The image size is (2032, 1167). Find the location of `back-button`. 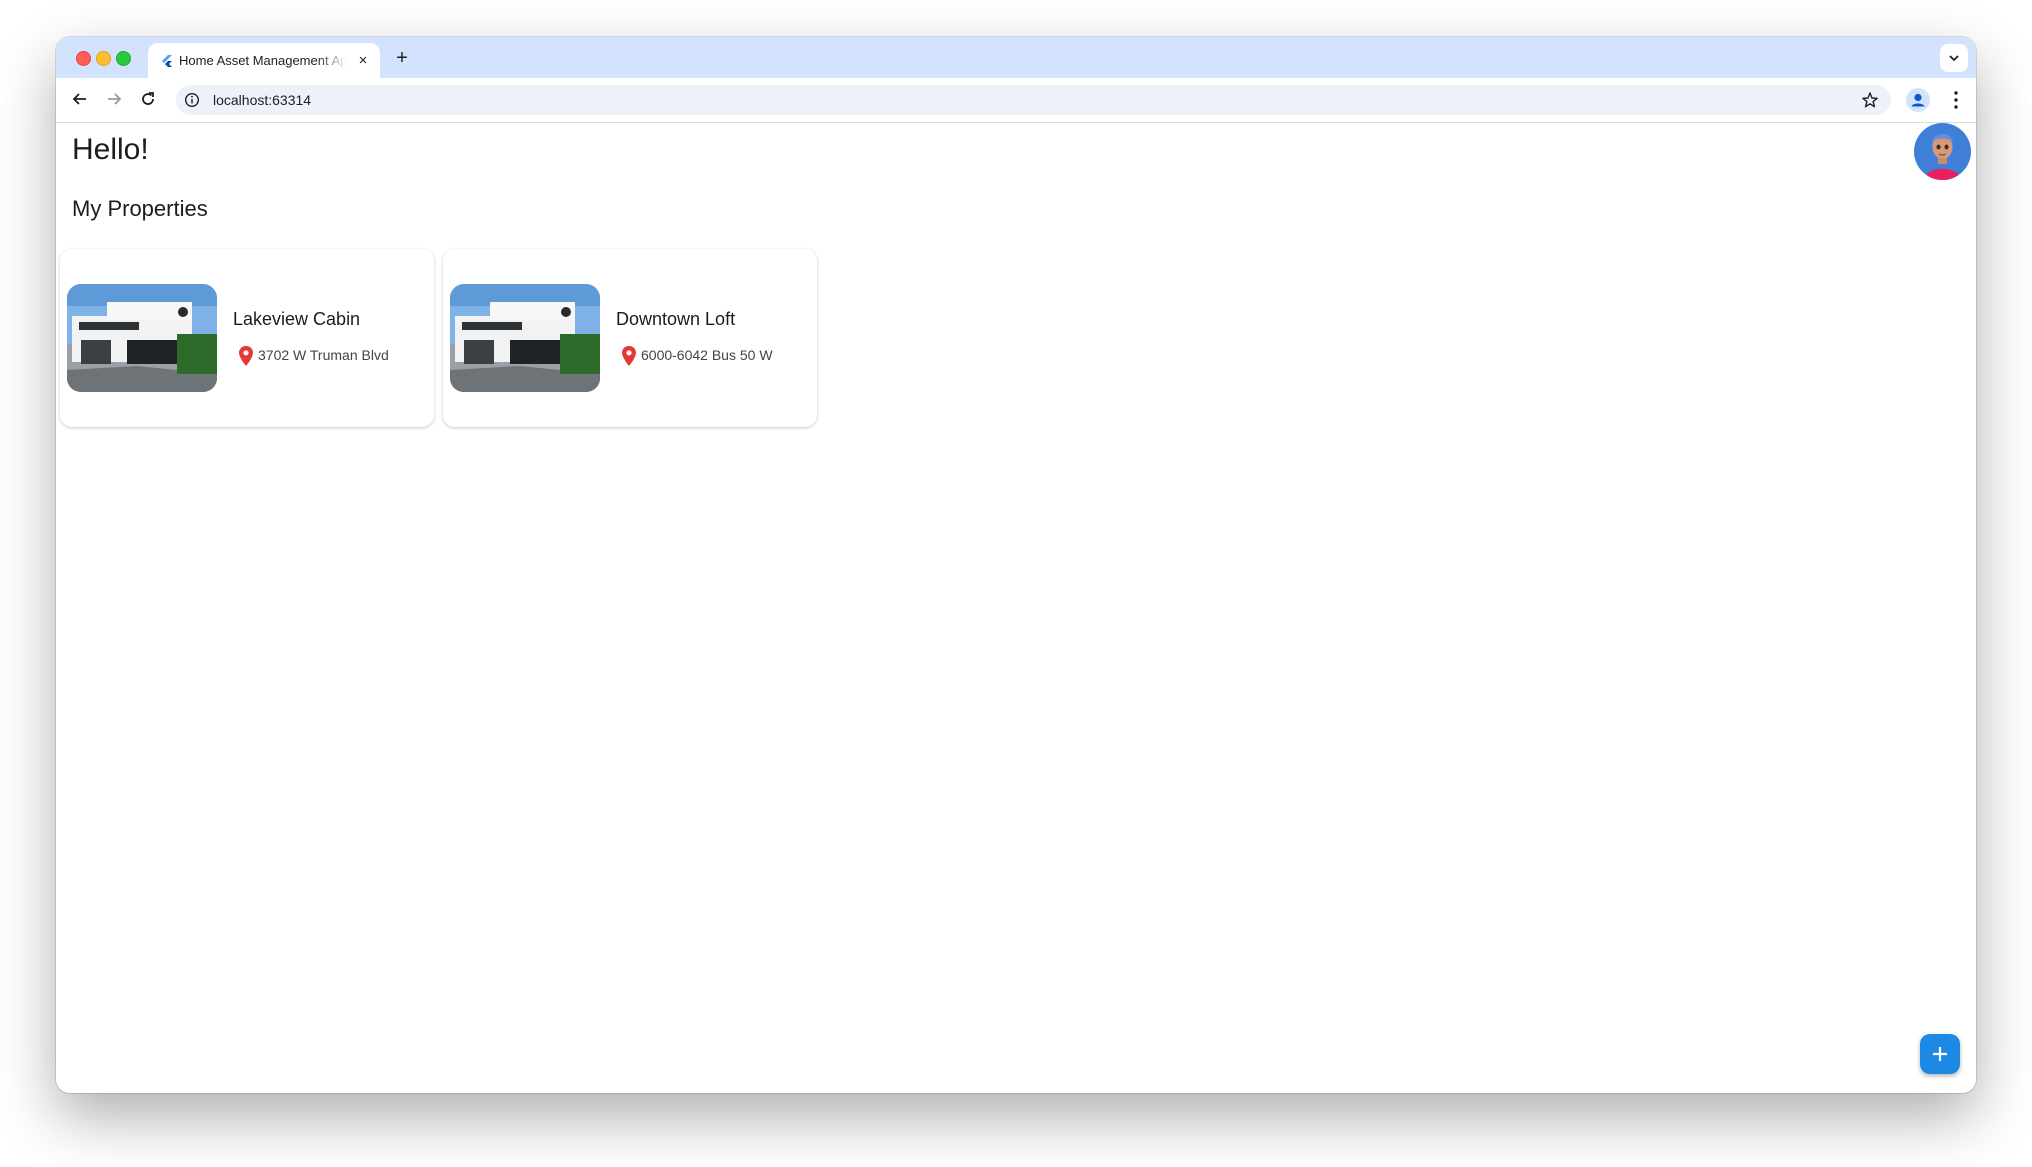

back-button is located at coordinates (80, 100).